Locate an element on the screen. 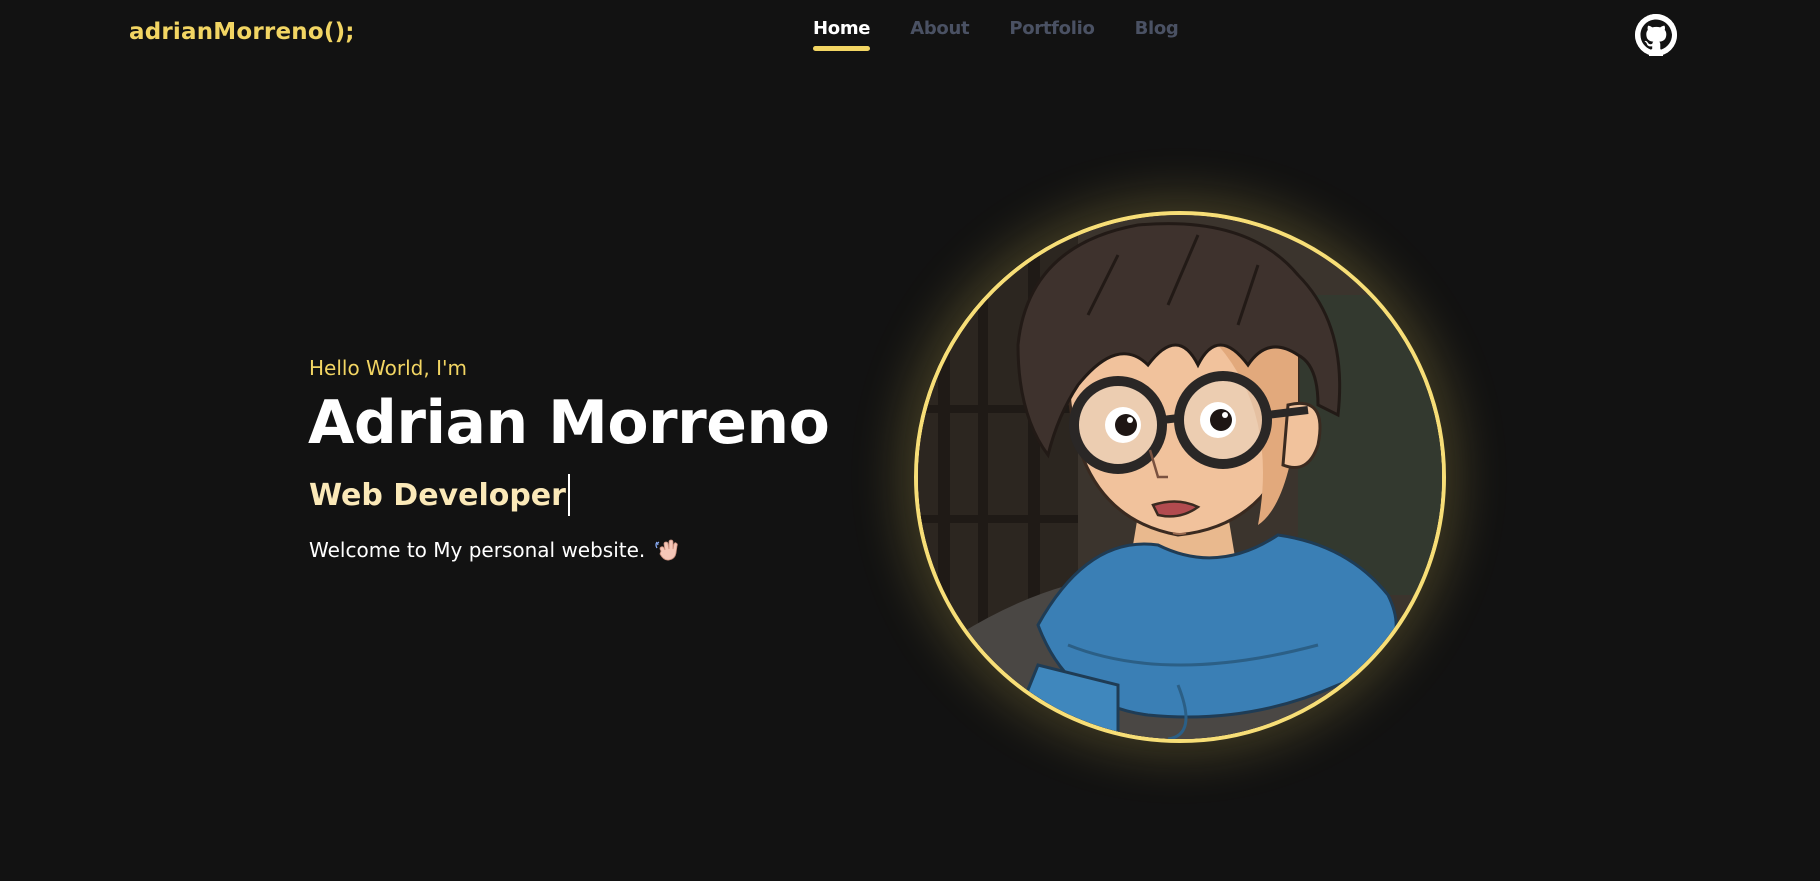  hero-role-text: Web Developer is located at coordinates (437, 495).